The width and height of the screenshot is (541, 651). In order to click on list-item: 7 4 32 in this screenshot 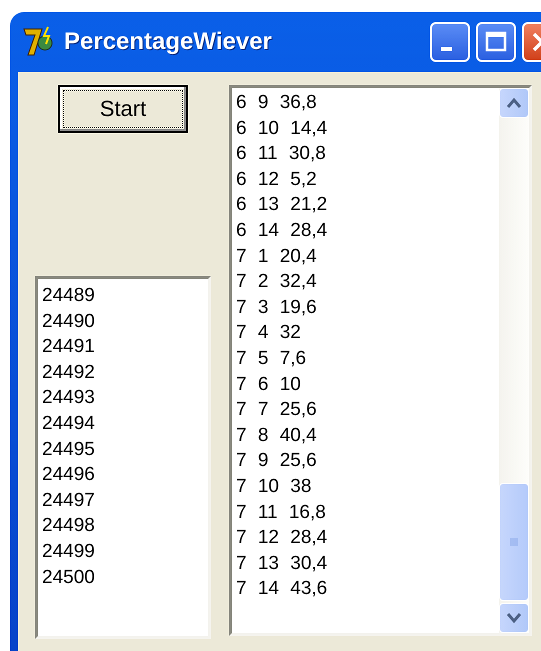, I will do `click(365, 333)`.